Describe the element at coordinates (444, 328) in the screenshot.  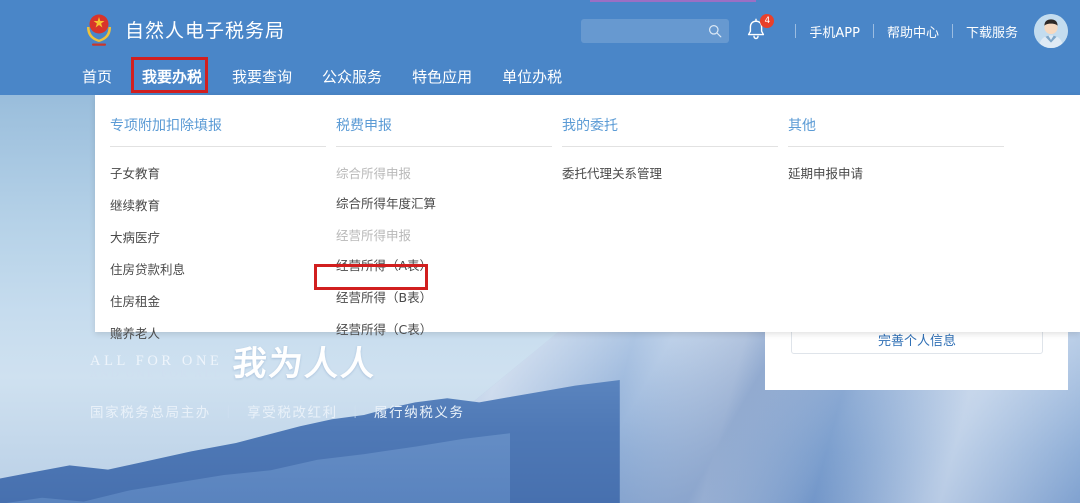
I see `menu-item-business-income-form-c: 经营所得（C表）` at that location.